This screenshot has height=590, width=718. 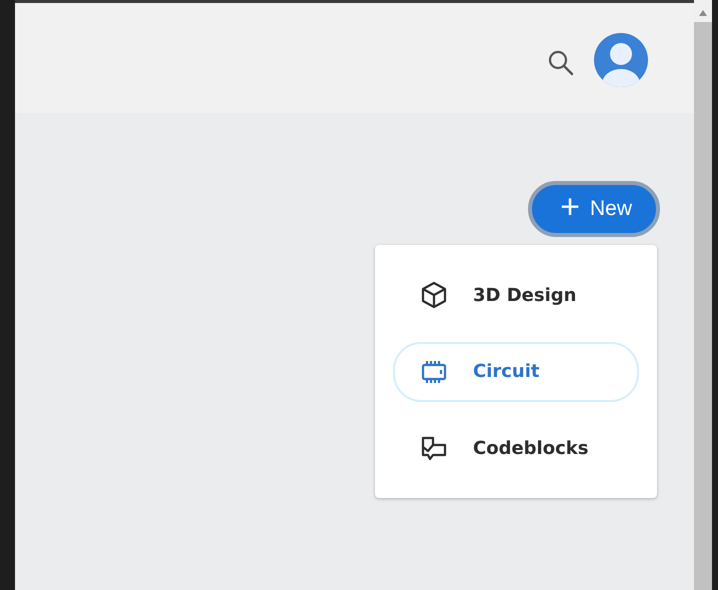 I want to click on new-button: + New, so click(x=594, y=209).